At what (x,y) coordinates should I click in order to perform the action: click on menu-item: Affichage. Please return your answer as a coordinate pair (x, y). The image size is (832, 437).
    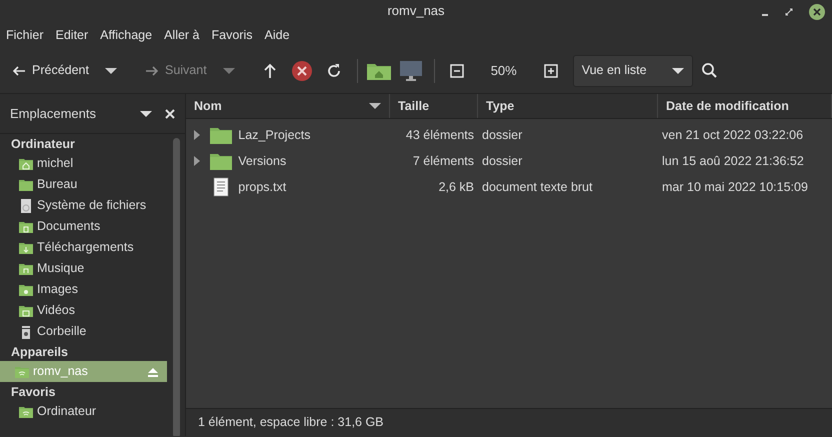
    Looking at the image, I should click on (126, 35).